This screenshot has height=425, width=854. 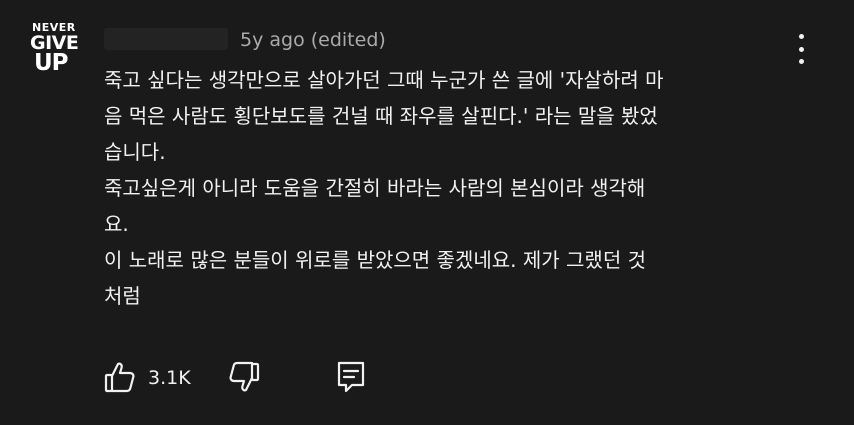 I want to click on thumbs-up-icon, so click(x=119, y=377).